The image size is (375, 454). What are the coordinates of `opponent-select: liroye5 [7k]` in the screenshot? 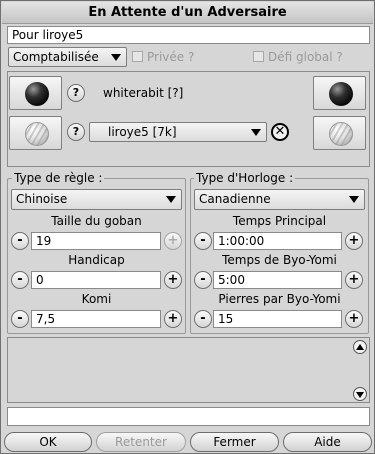 It's located at (178, 132).